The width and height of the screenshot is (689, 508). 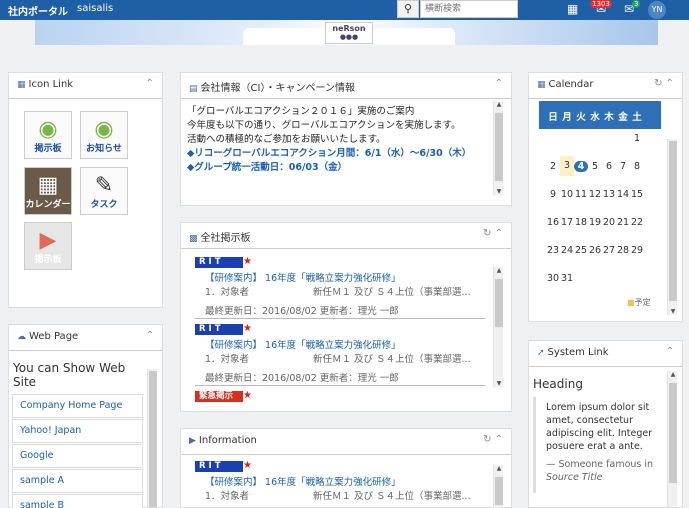 What do you see at coordinates (632, 8) in the screenshot?
I see `bell-icon: ✉ 3` at bounding box center [632, 8].